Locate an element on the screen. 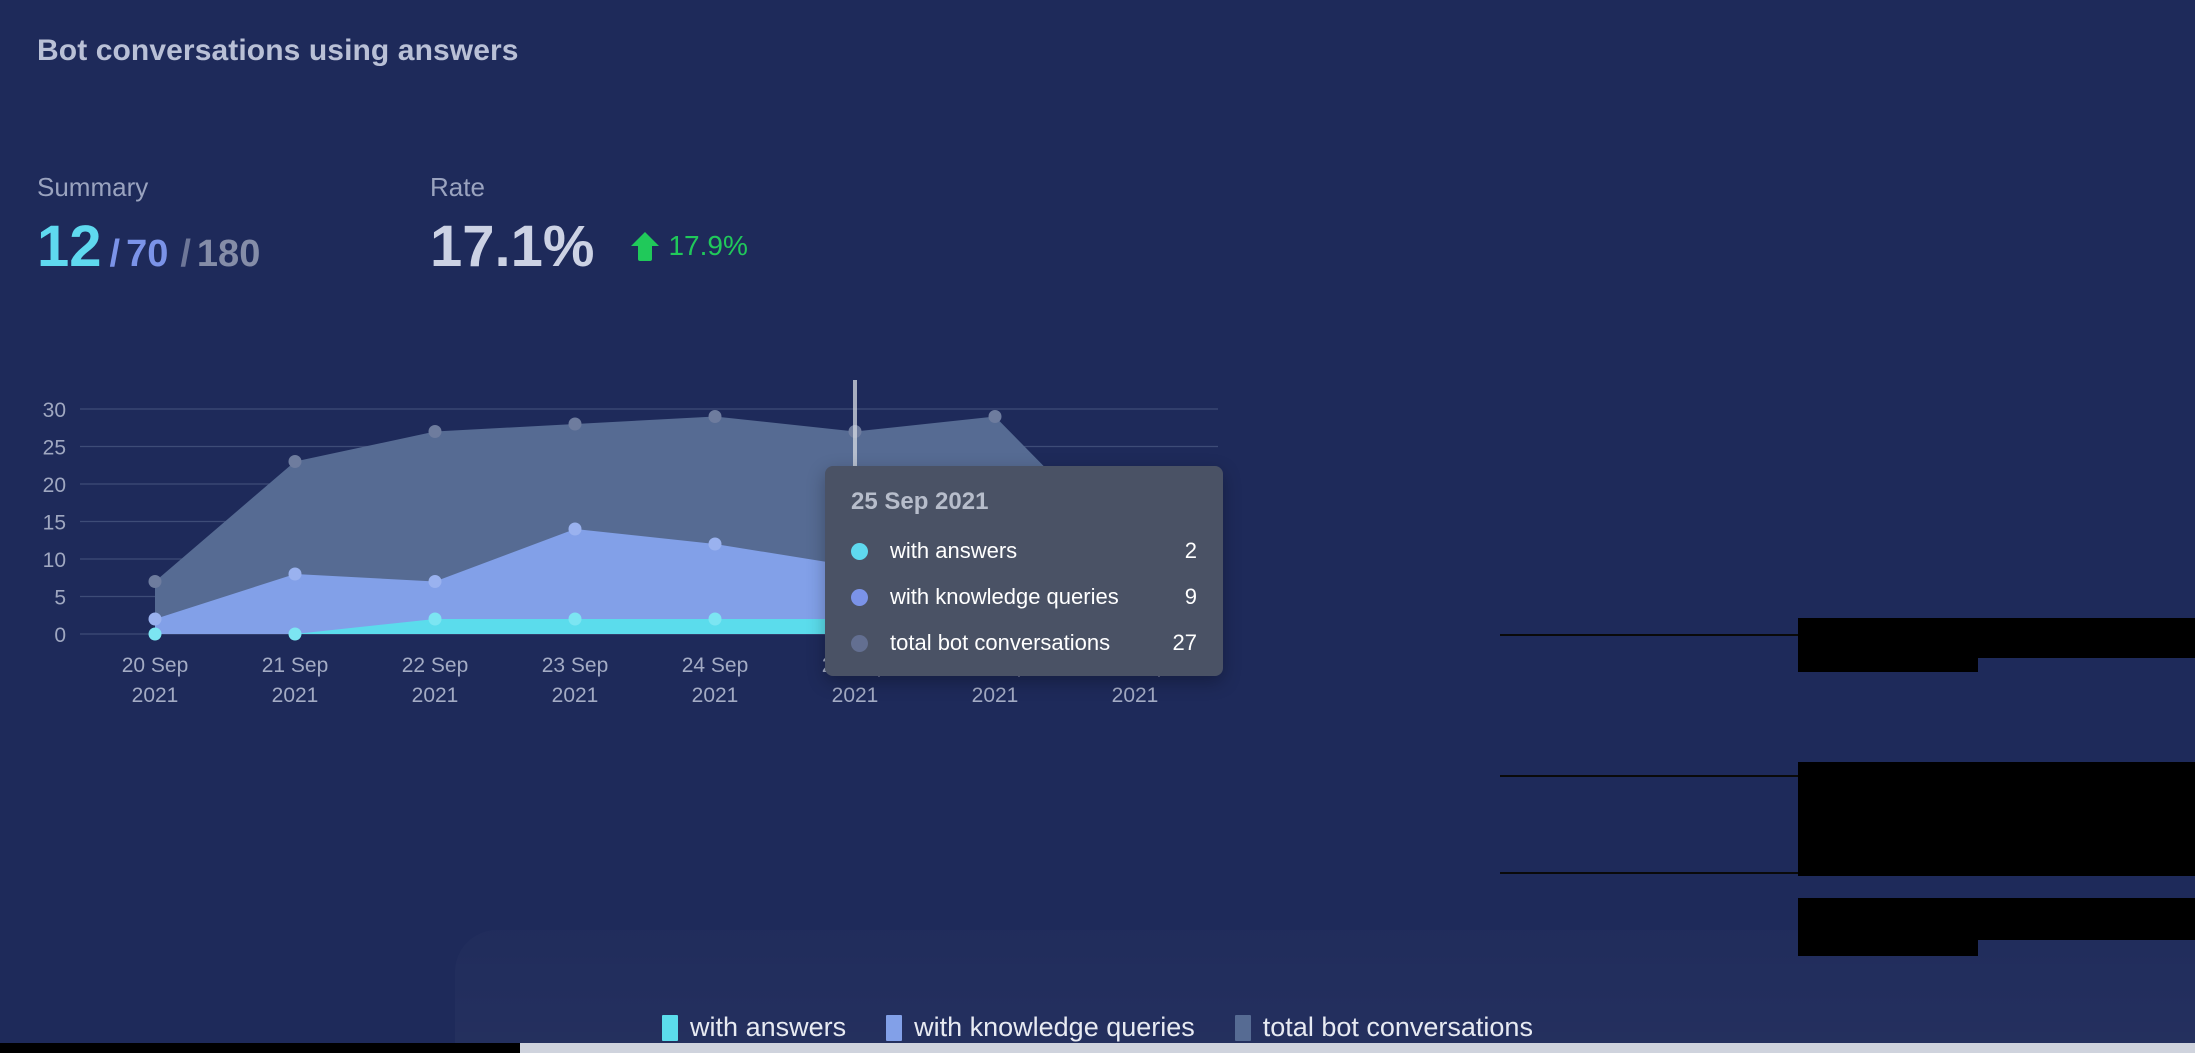  tooltip-date: 25 Sep 2021 is located at coordinates (920, 501).